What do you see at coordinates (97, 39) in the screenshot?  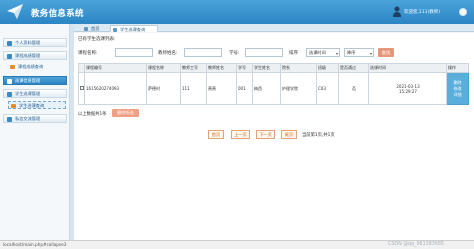 I see `page-title: 已有学生选课列表:` at bounding box center [97, 39].